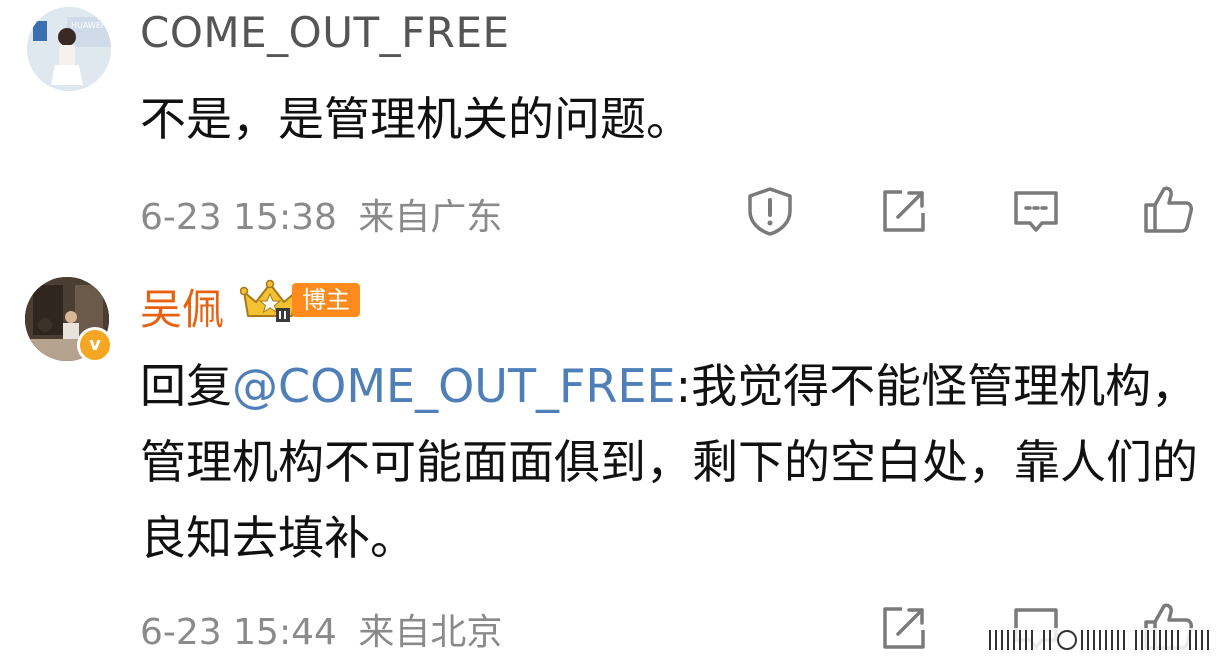 This screenshot has width=1232, height=671. What do you see at coordinates (87, 25) in the screenshot?
I see `avatar-watermark: HUAWEI` at bounding box center [87, 25].